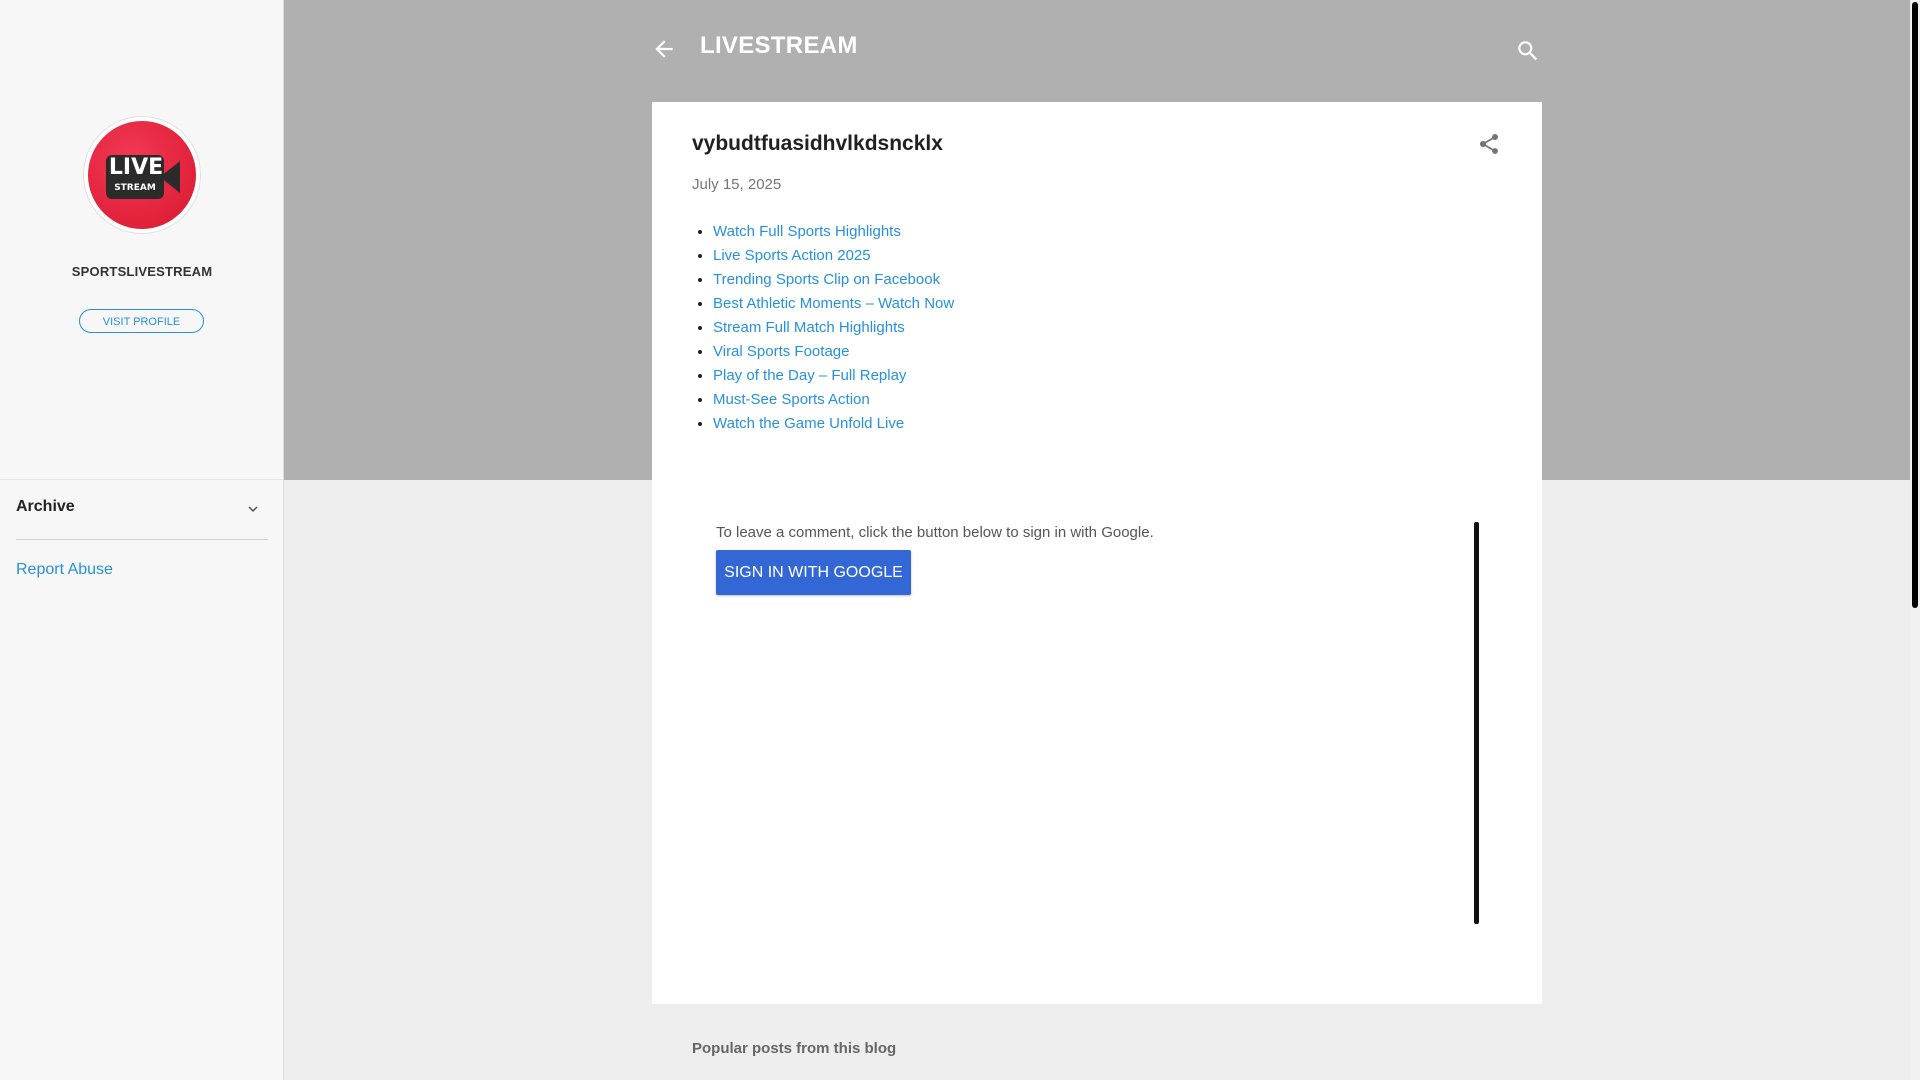 The image size is (1920, 1080). I want to click on page-scrollbar, so click(1915, 540).